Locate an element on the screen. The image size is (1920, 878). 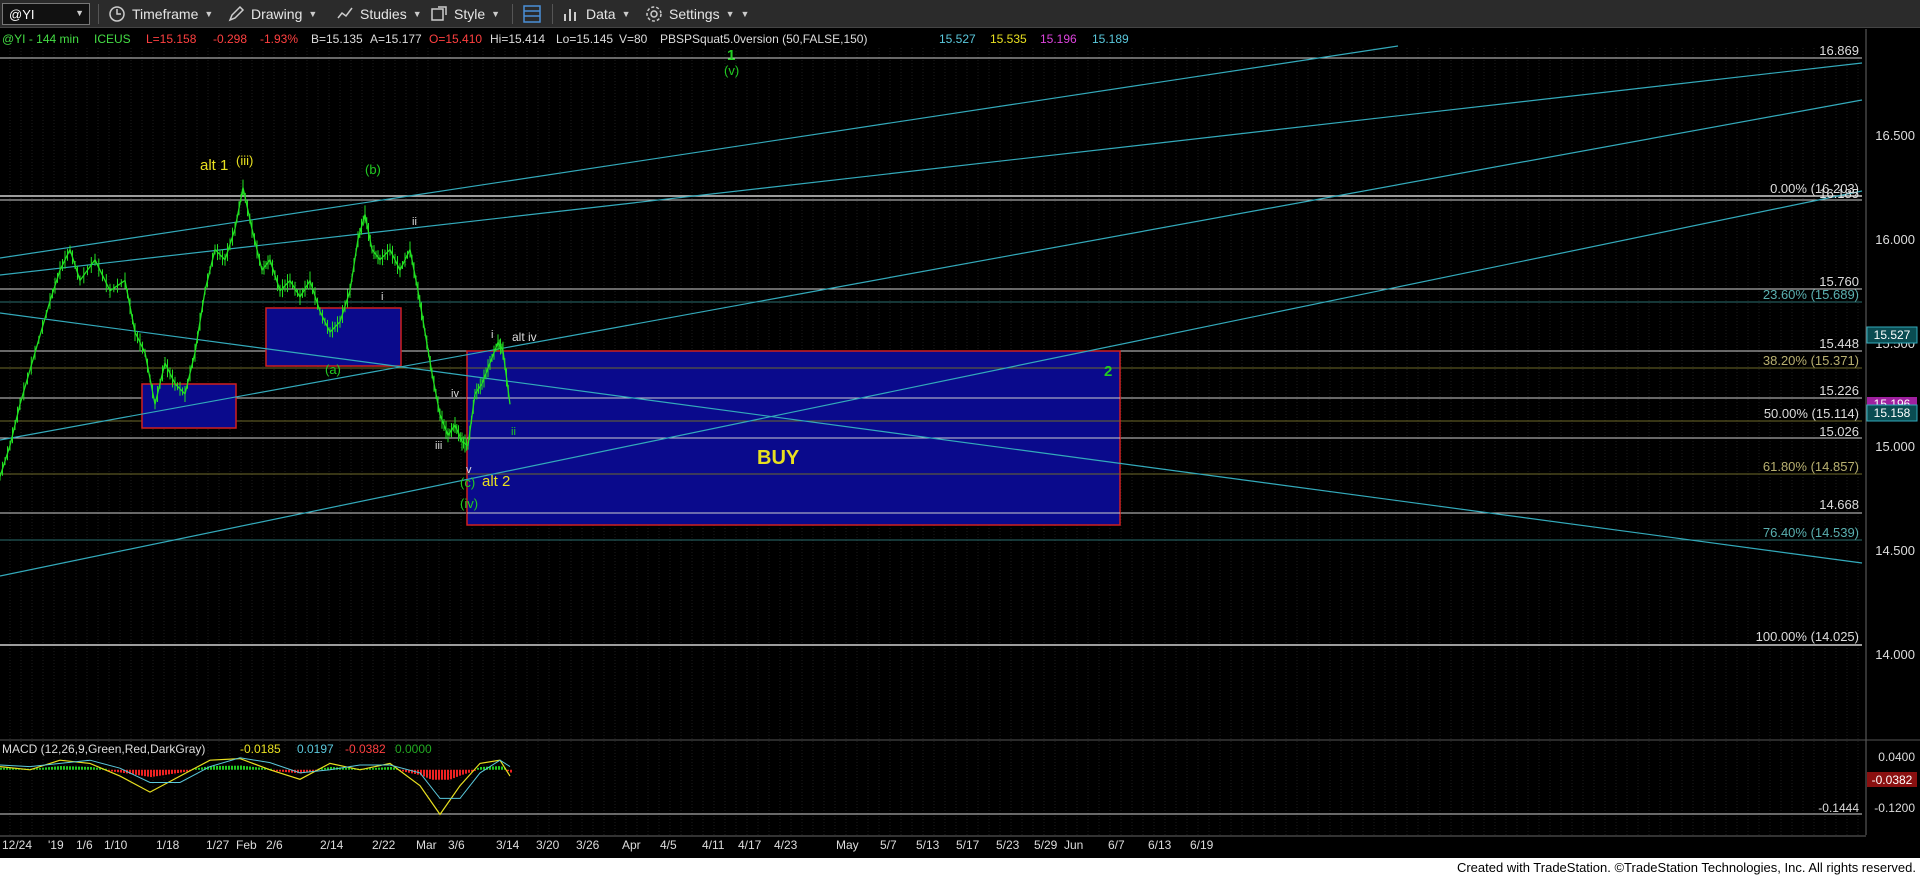
studies-menu: Studies ▼ is located at coordinates (379, 14).